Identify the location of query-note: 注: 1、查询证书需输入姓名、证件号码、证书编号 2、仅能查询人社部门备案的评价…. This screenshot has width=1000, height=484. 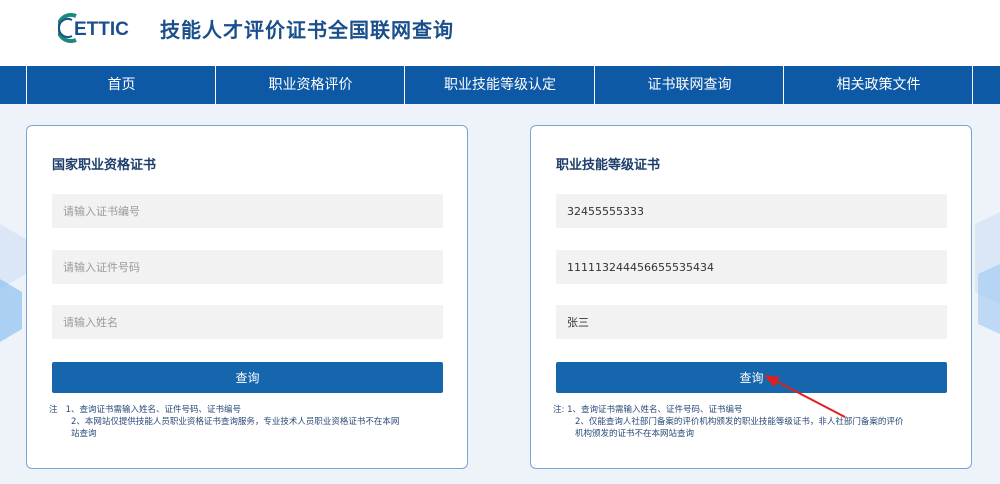
(755, 422).